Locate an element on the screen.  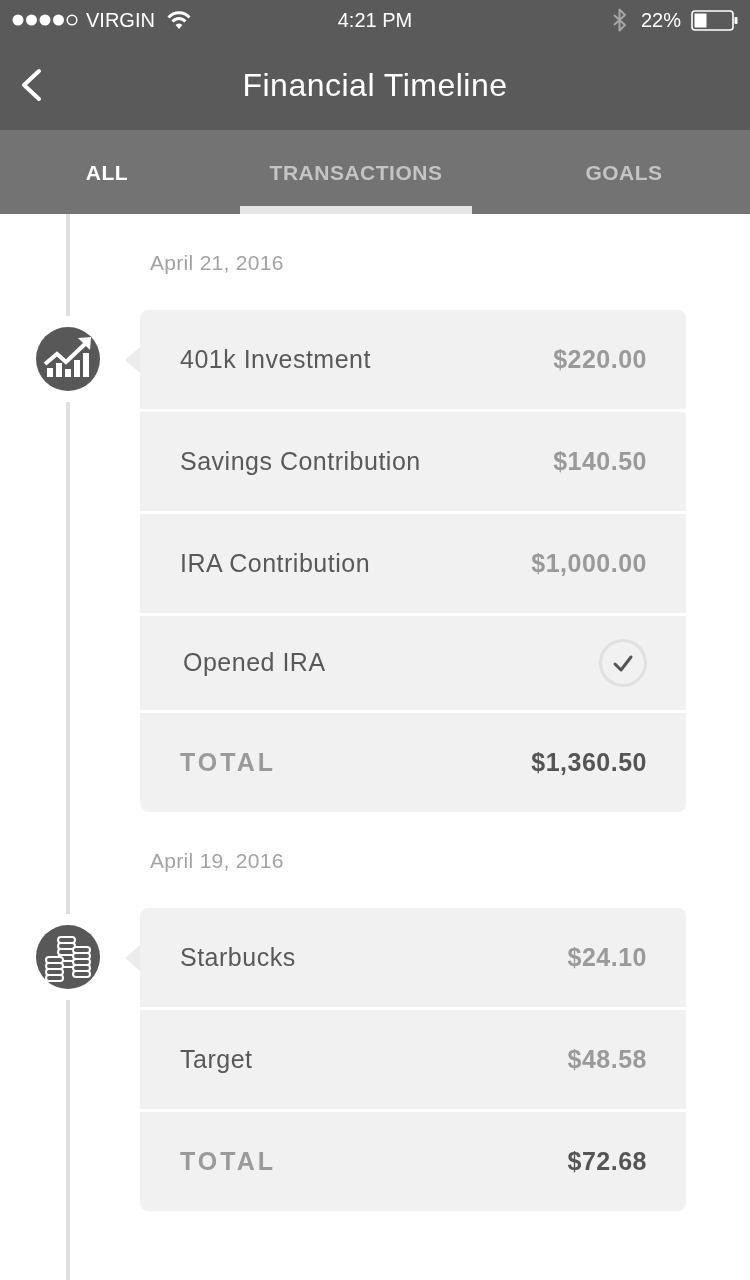
screen-title: Financial Timeline is located at coordinates (375, 85).